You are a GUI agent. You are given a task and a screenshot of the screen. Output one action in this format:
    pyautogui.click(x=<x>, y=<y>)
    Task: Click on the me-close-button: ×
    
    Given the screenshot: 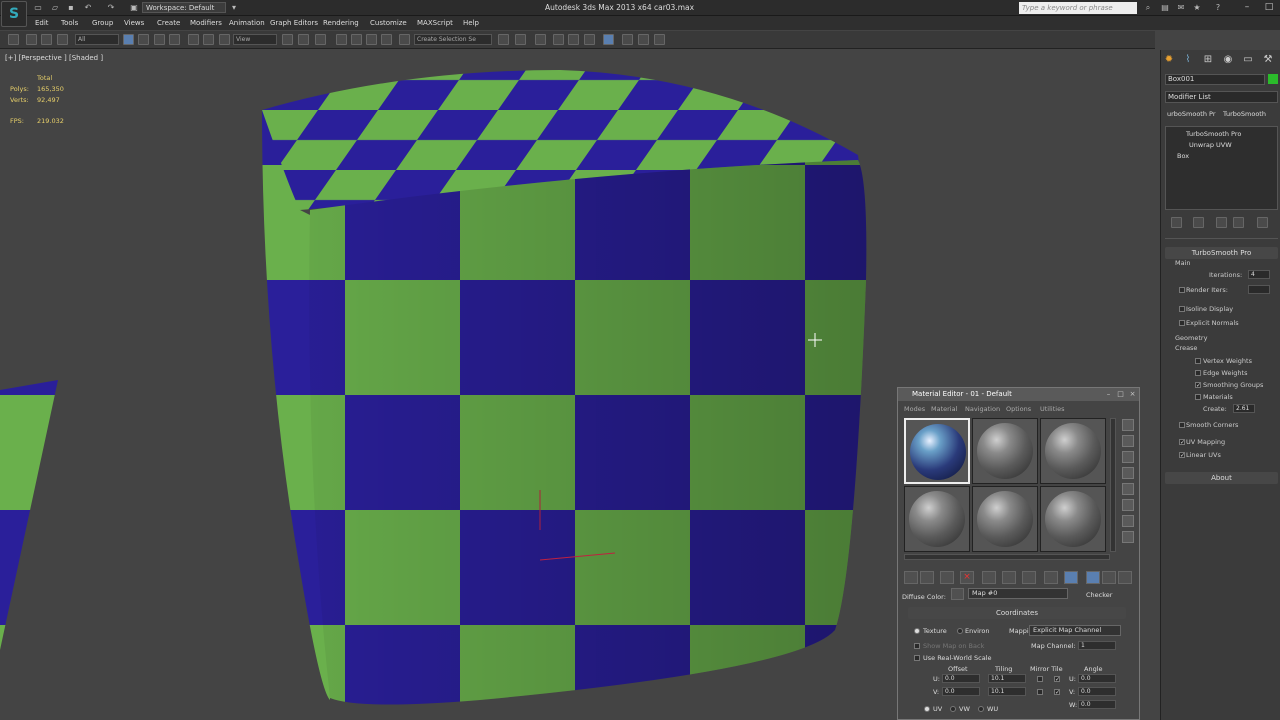 What is the action you would take?
    pyautogui.click(x=1132, y=394)
    